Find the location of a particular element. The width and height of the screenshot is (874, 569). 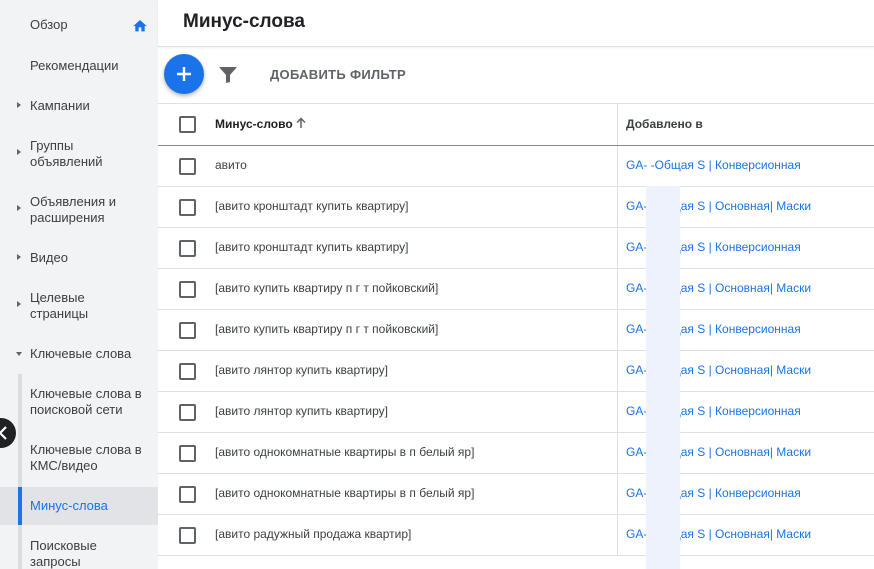

sidebar-item-ad-groups: Группы объявлений is located at coordinates (65, 154).